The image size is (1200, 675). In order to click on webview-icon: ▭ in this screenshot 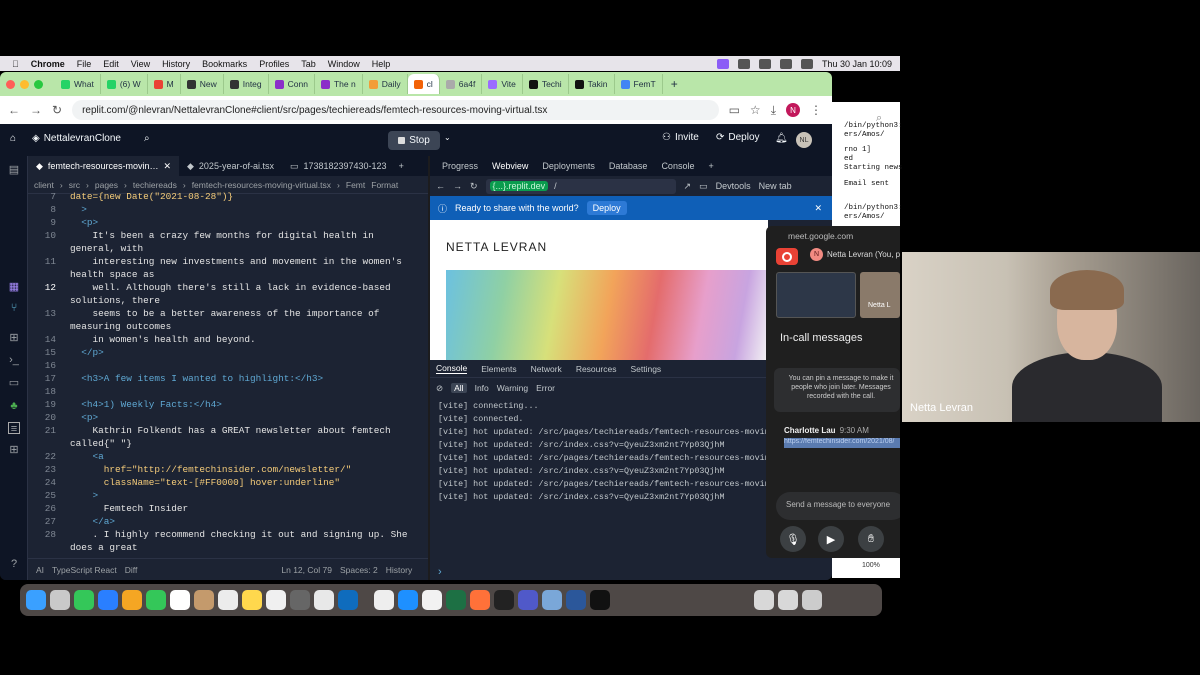, I will do `click(14, 383)`.